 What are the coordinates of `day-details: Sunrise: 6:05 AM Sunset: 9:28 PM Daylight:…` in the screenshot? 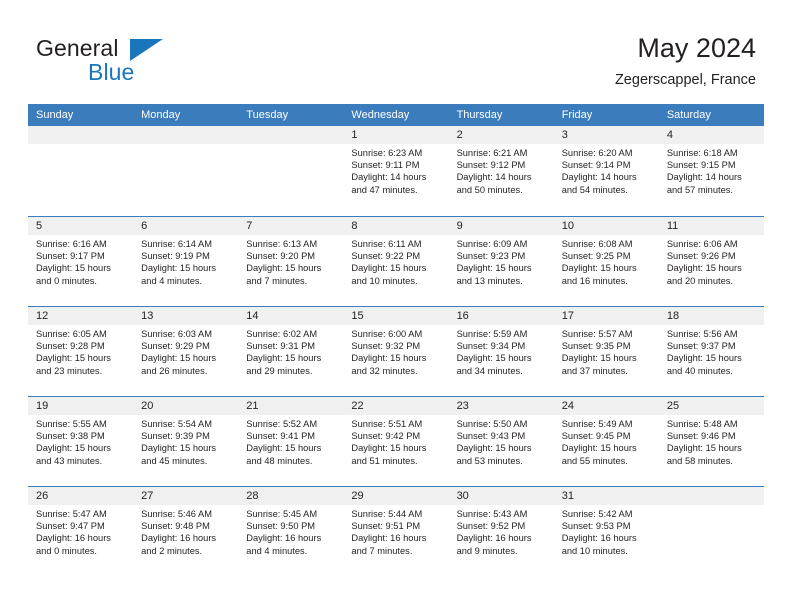 It's located at (80, 351).